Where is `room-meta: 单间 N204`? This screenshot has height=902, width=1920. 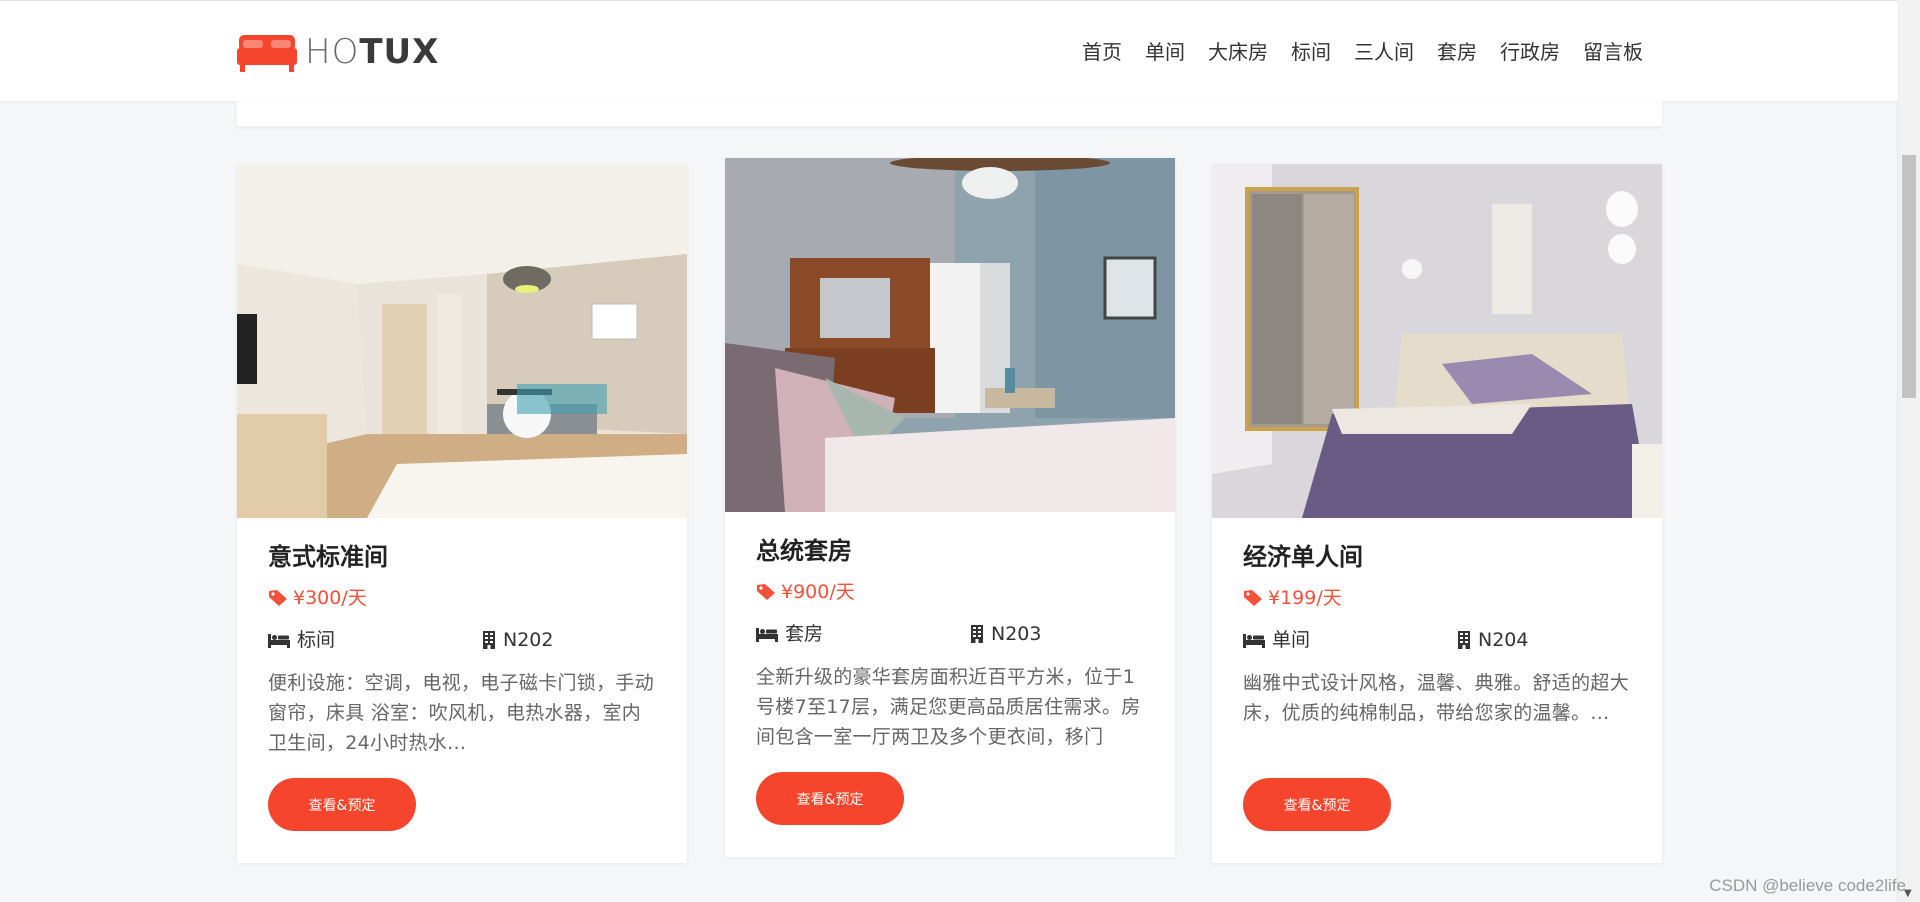
room-meta: 单间 N204 is located at coordinates (1437, 640).